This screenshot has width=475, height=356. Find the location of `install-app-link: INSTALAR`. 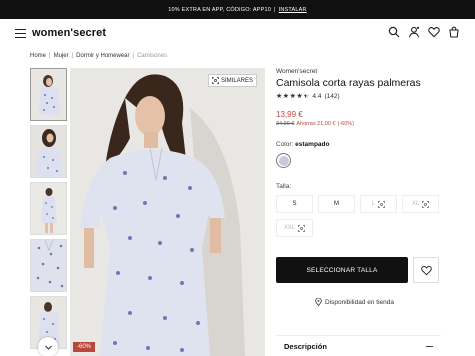

install-app-link: INSTALAR is located at coordinates (293, 10).